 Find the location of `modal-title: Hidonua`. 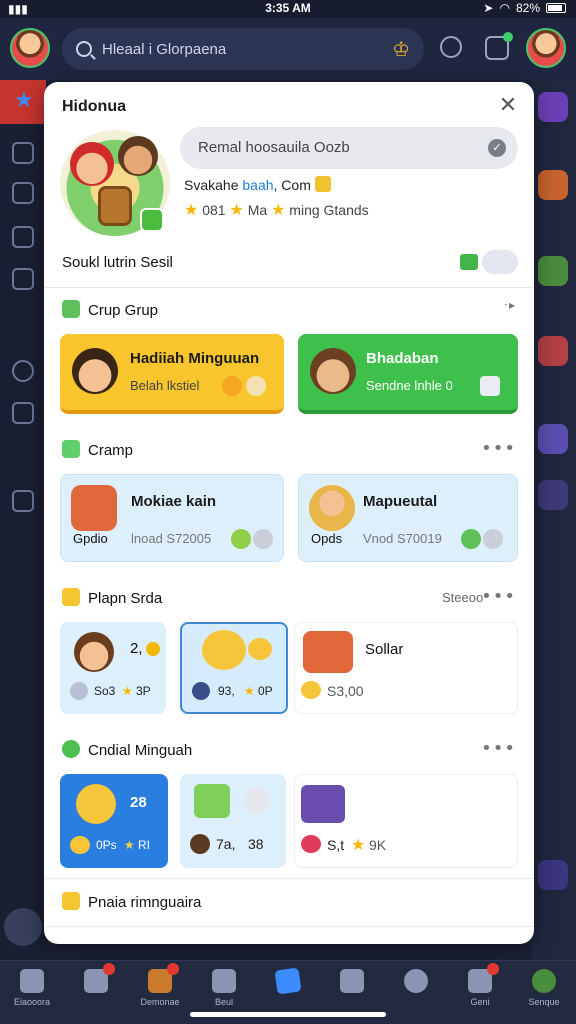

modal-title: Hidonua is located at coordinates (94, 106).